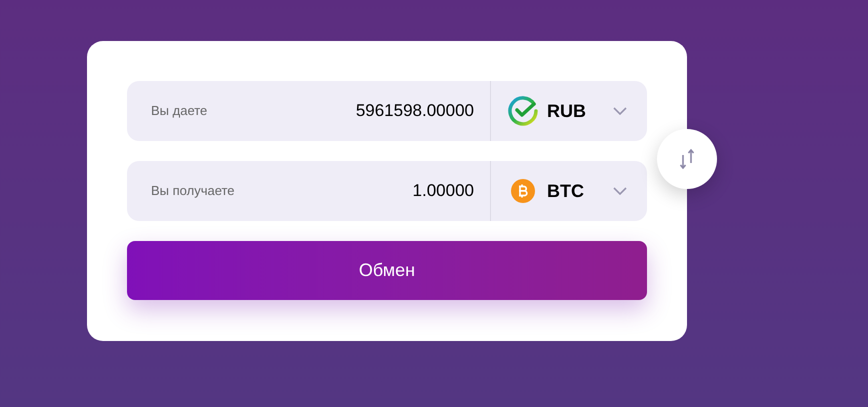 The image size is (868, 407). What do you see at coordinates (387, 270) in the screenshot?
I see `exchange-button: Обмен` at bounding box center [387, 270].